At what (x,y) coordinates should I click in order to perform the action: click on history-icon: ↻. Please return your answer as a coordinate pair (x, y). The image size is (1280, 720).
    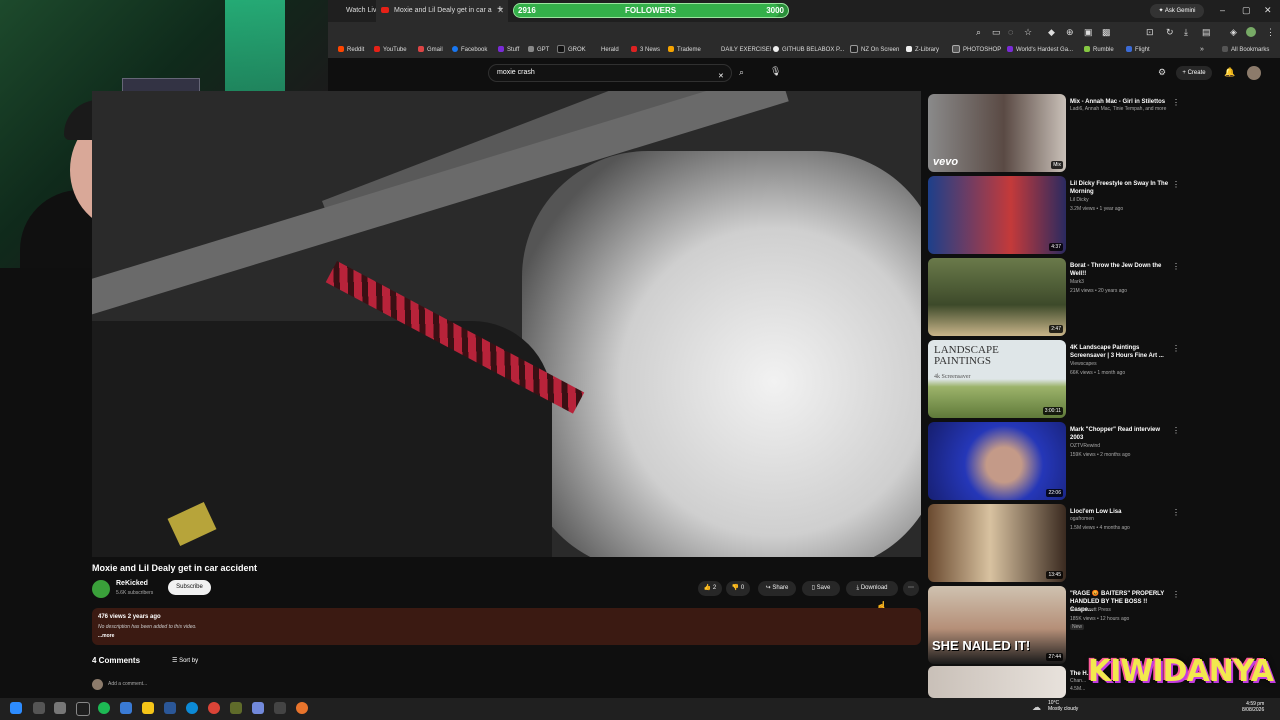
    Looking at the image, I should click on (1170, 32).